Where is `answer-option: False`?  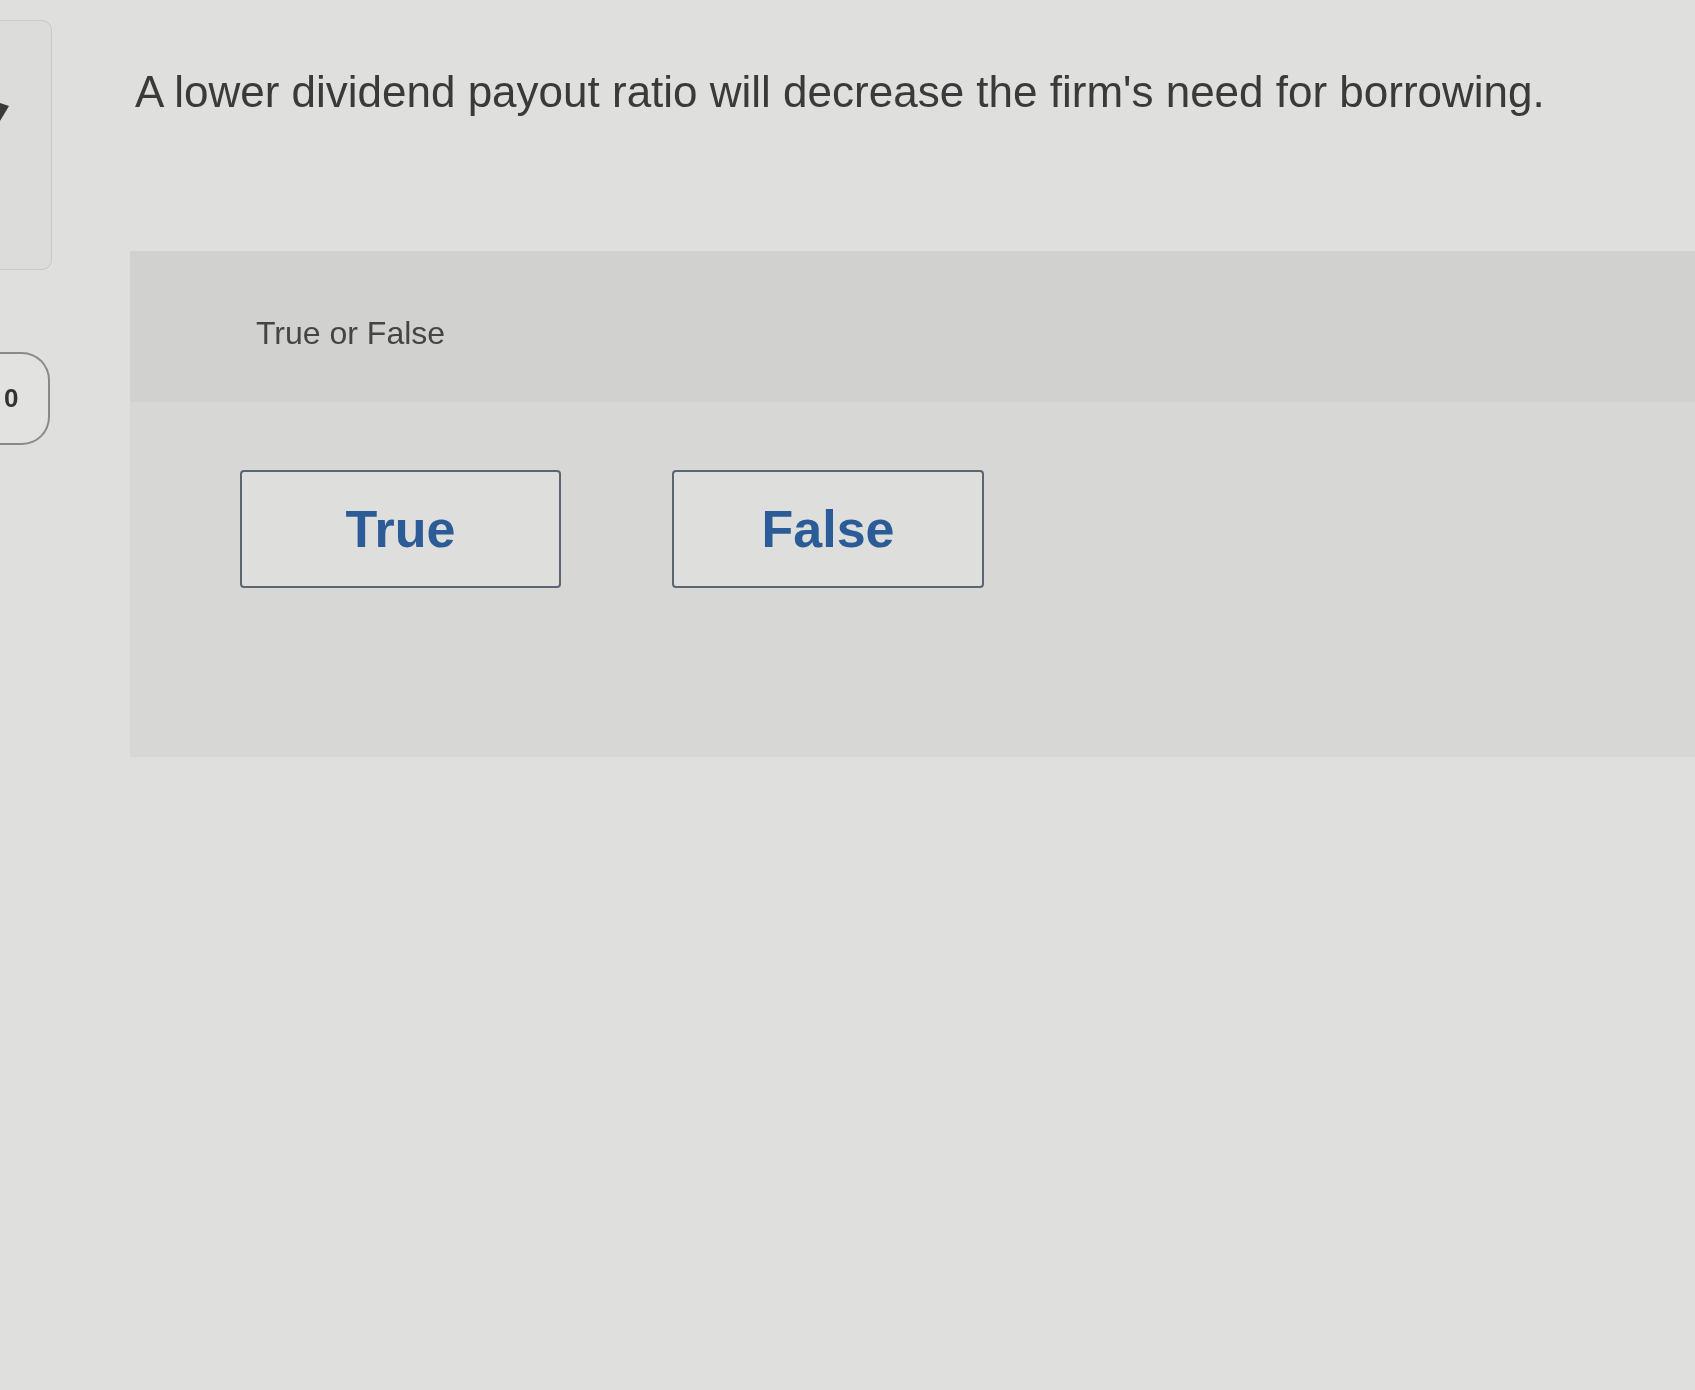 answer-option: False is located at coordinates (828, 529).